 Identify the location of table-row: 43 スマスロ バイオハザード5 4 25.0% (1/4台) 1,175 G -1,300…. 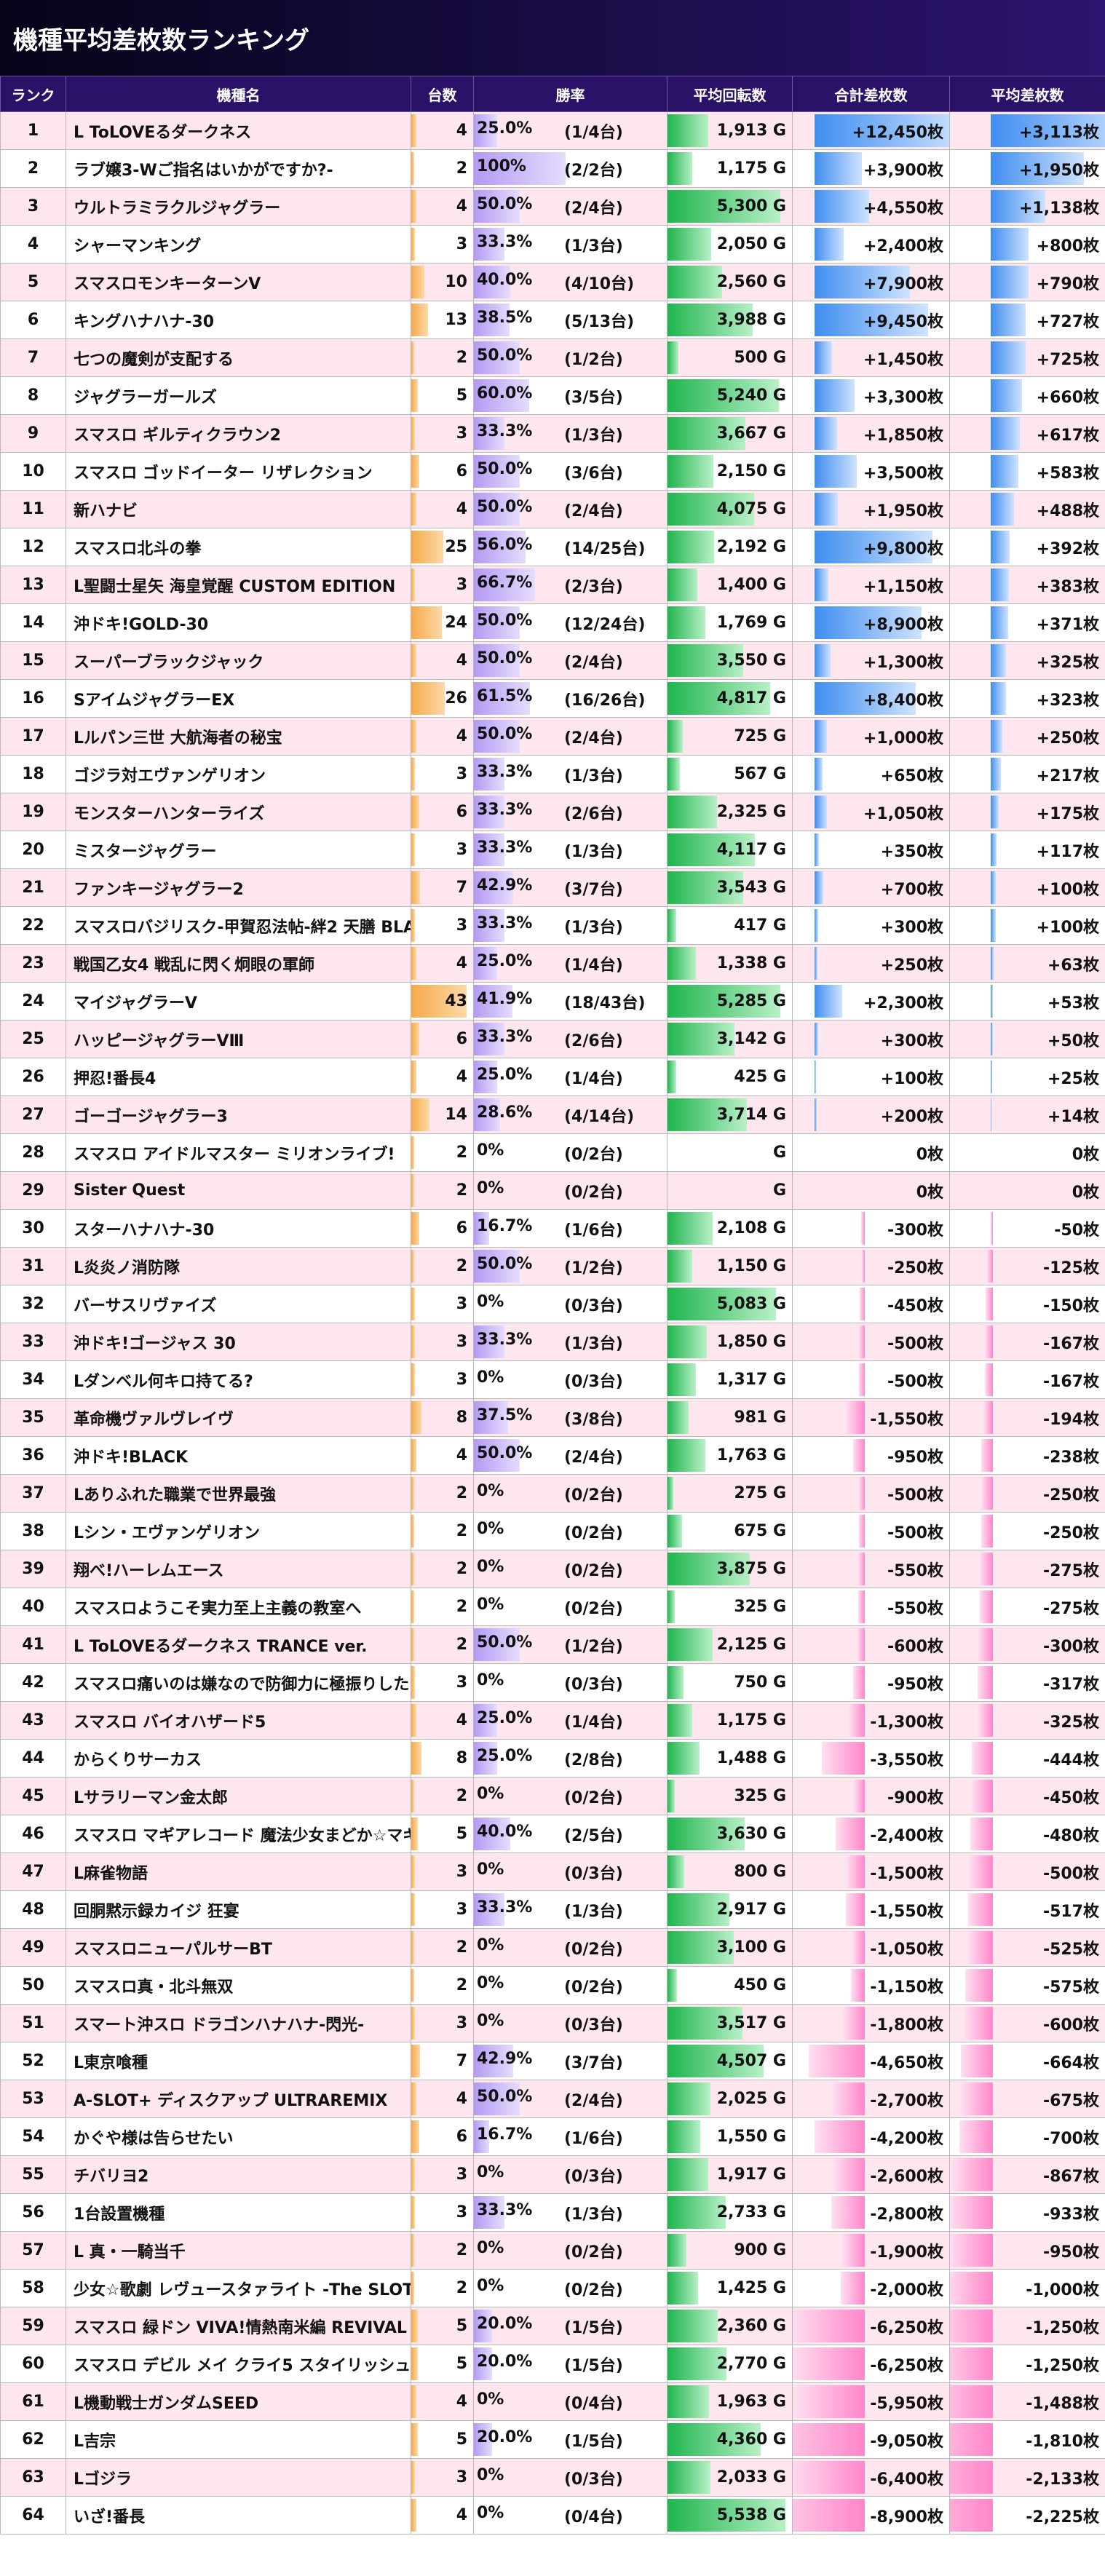
(552, 1720).